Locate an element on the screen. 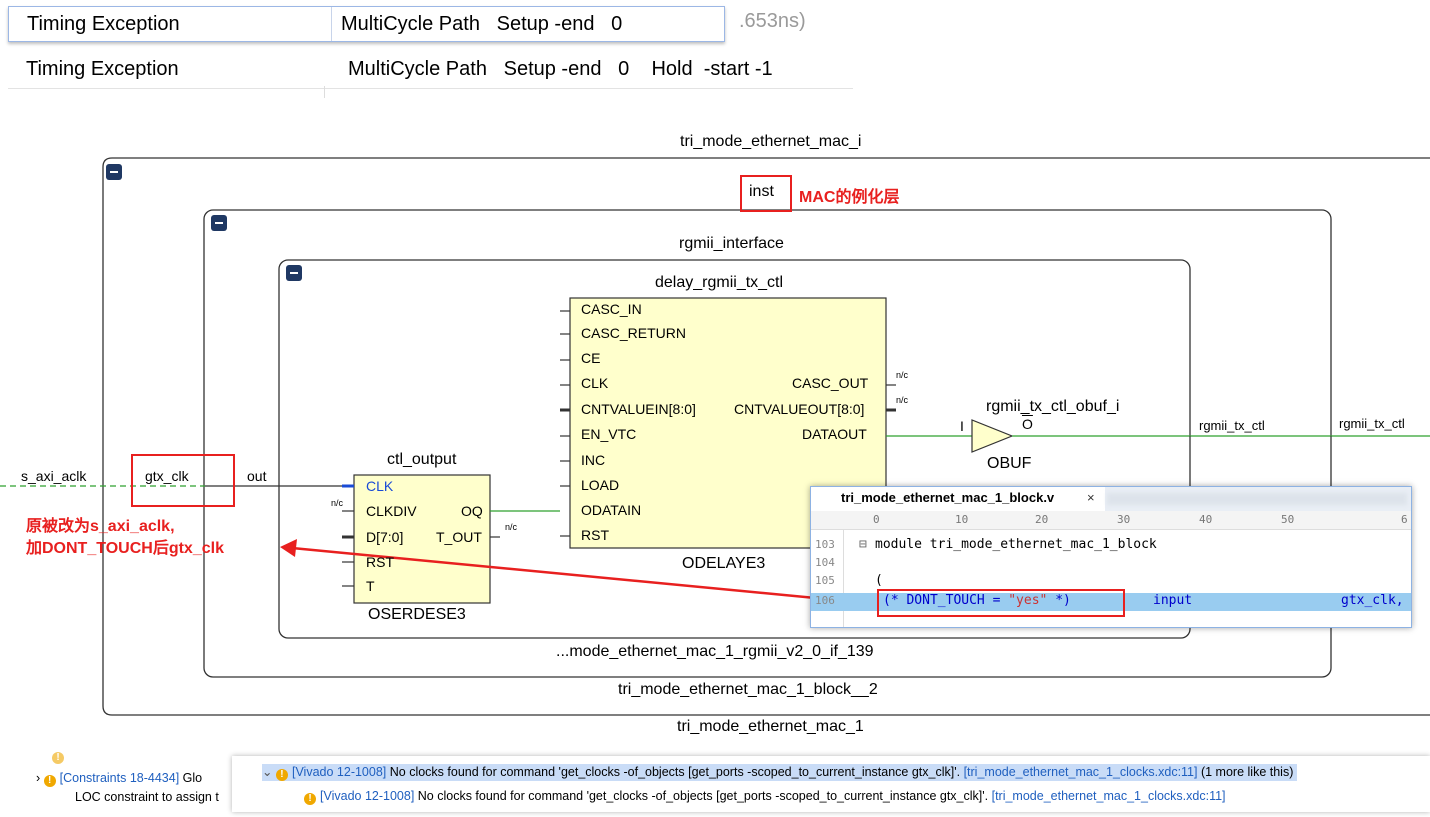 This screenshot has width=1430, height=817. editor-tab-bar: tri_mode_ethernet_mac_1_block.v × is located at coordinates (1111, 499).